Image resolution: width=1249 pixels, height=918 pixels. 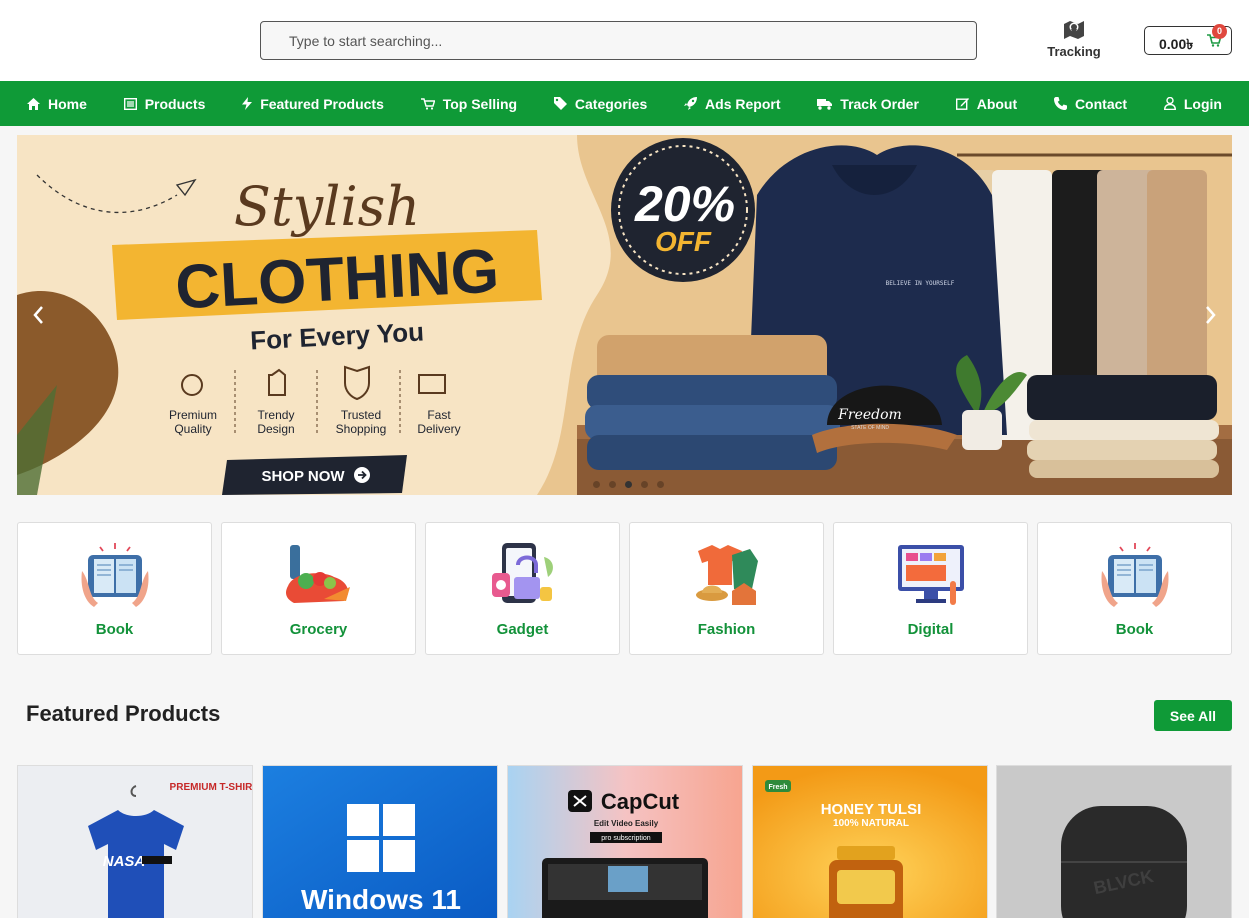 I want to click on nav-label: Ads Report, so click(x=743, y=103).